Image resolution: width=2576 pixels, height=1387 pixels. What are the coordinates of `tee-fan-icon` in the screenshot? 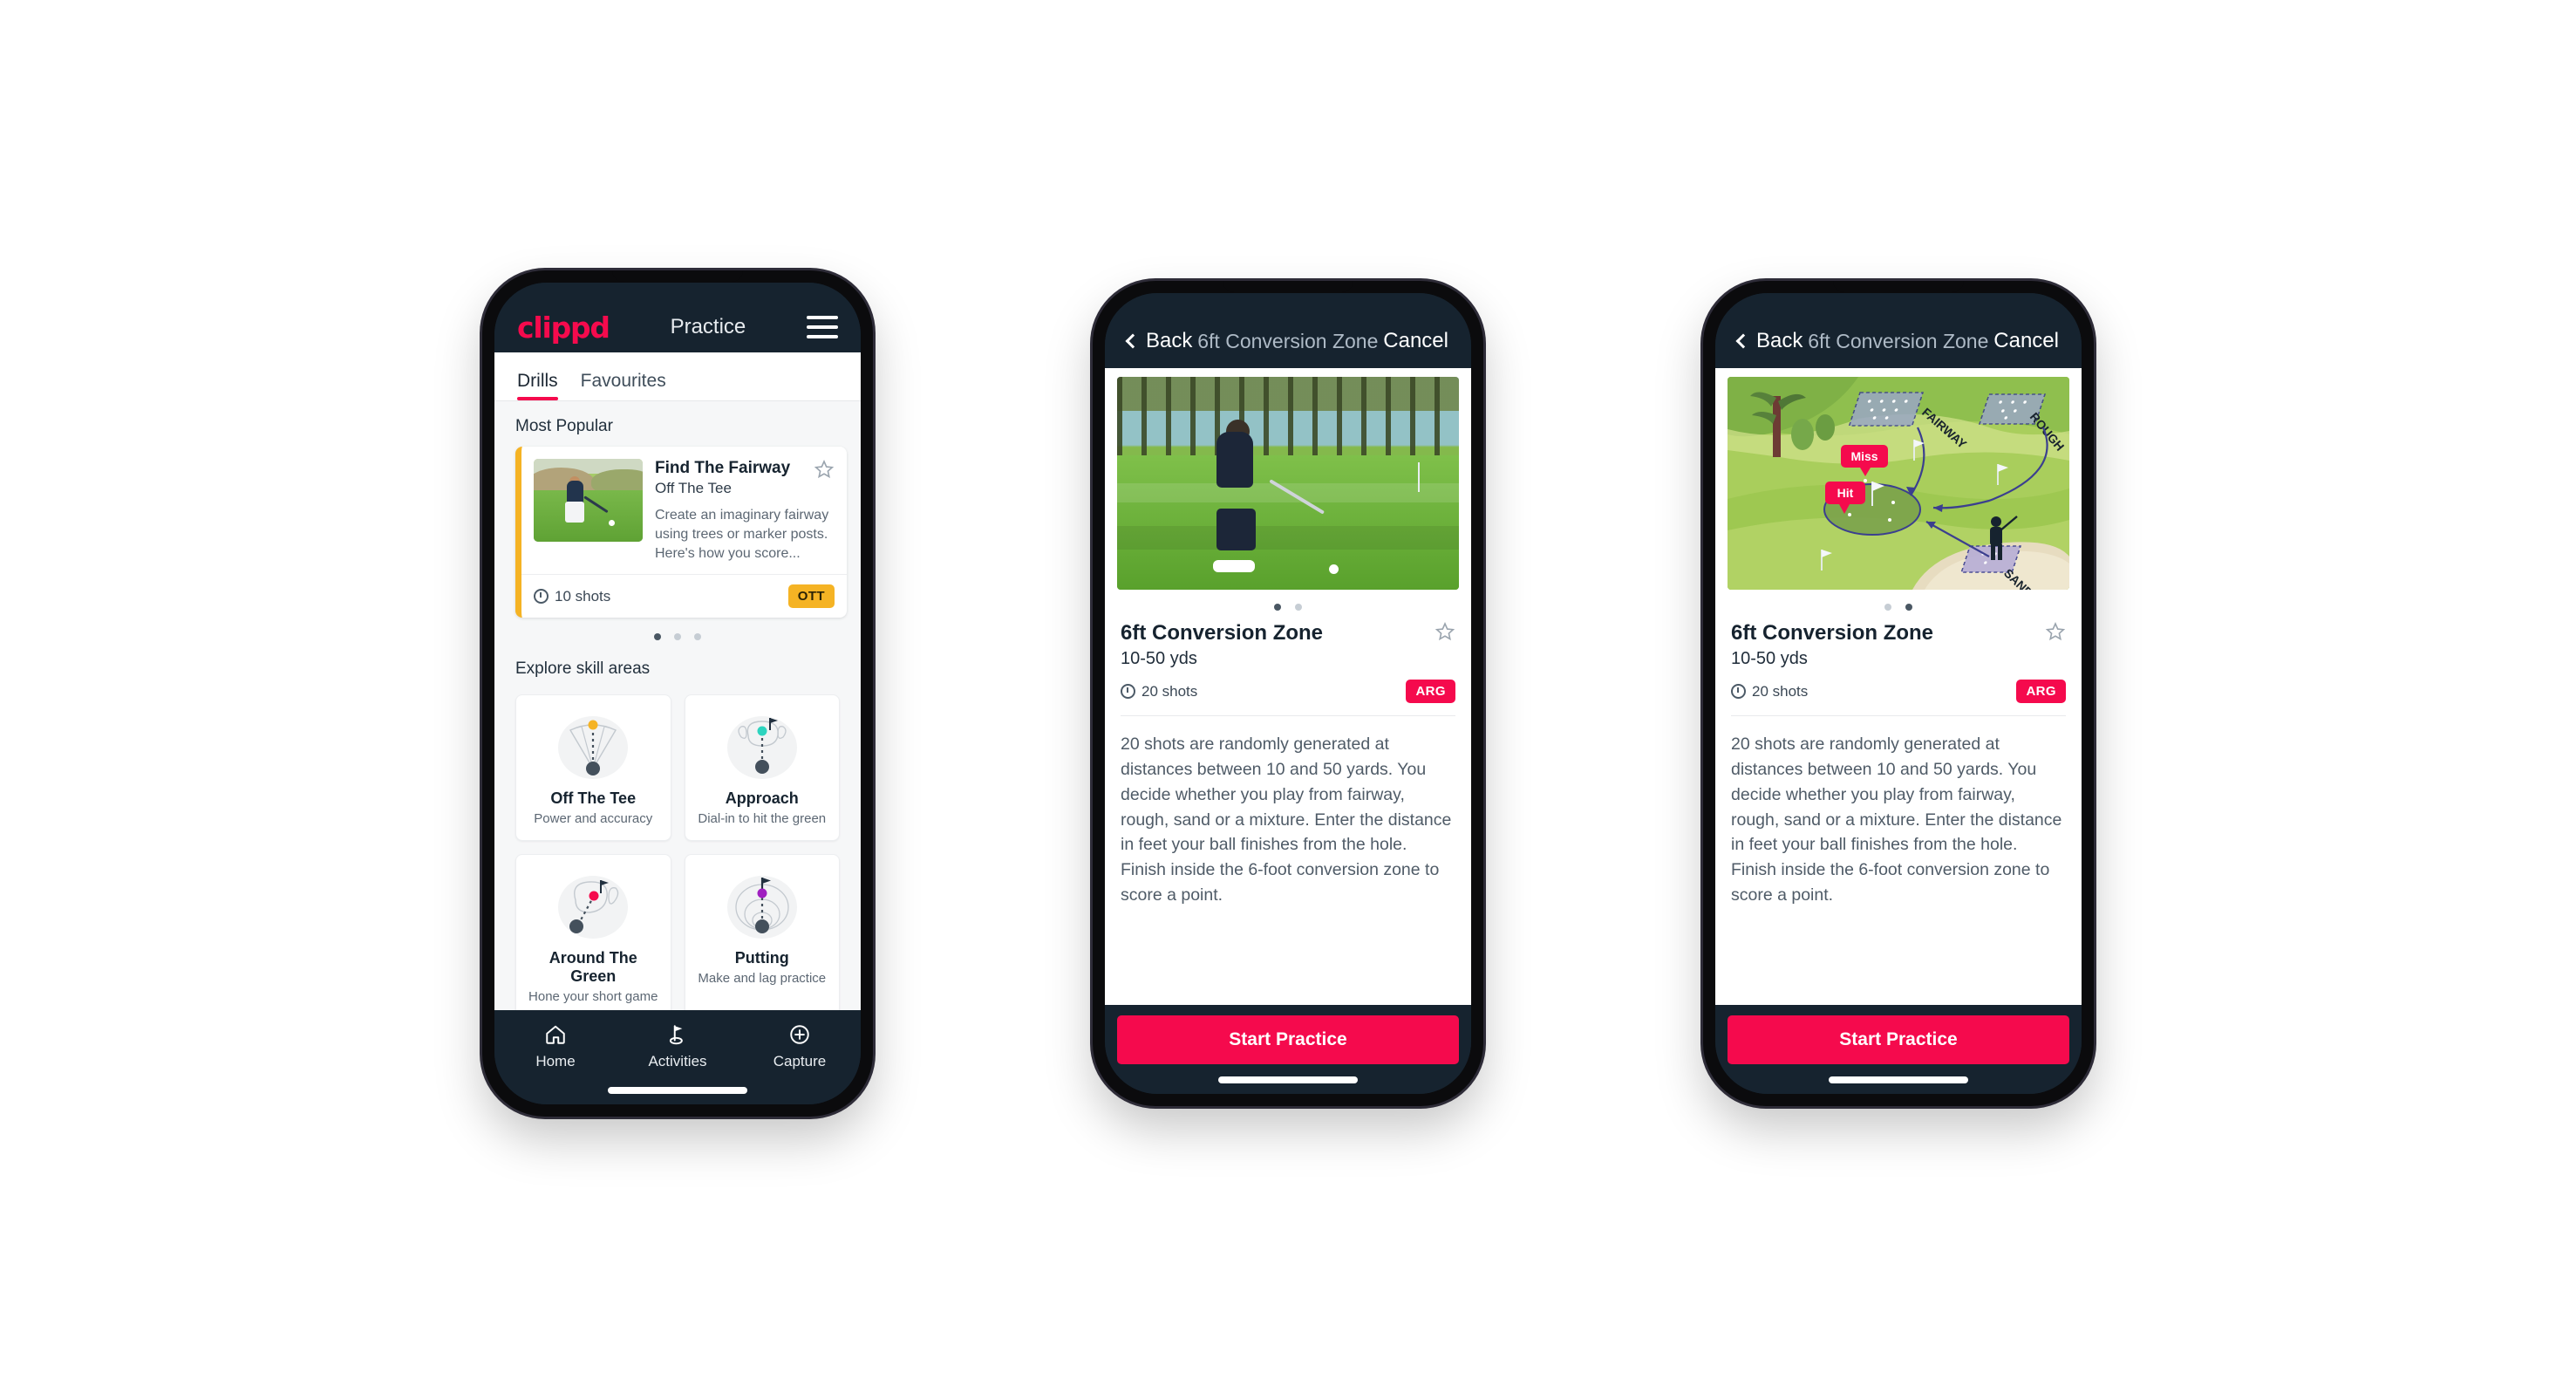 It's located at (593, 746).